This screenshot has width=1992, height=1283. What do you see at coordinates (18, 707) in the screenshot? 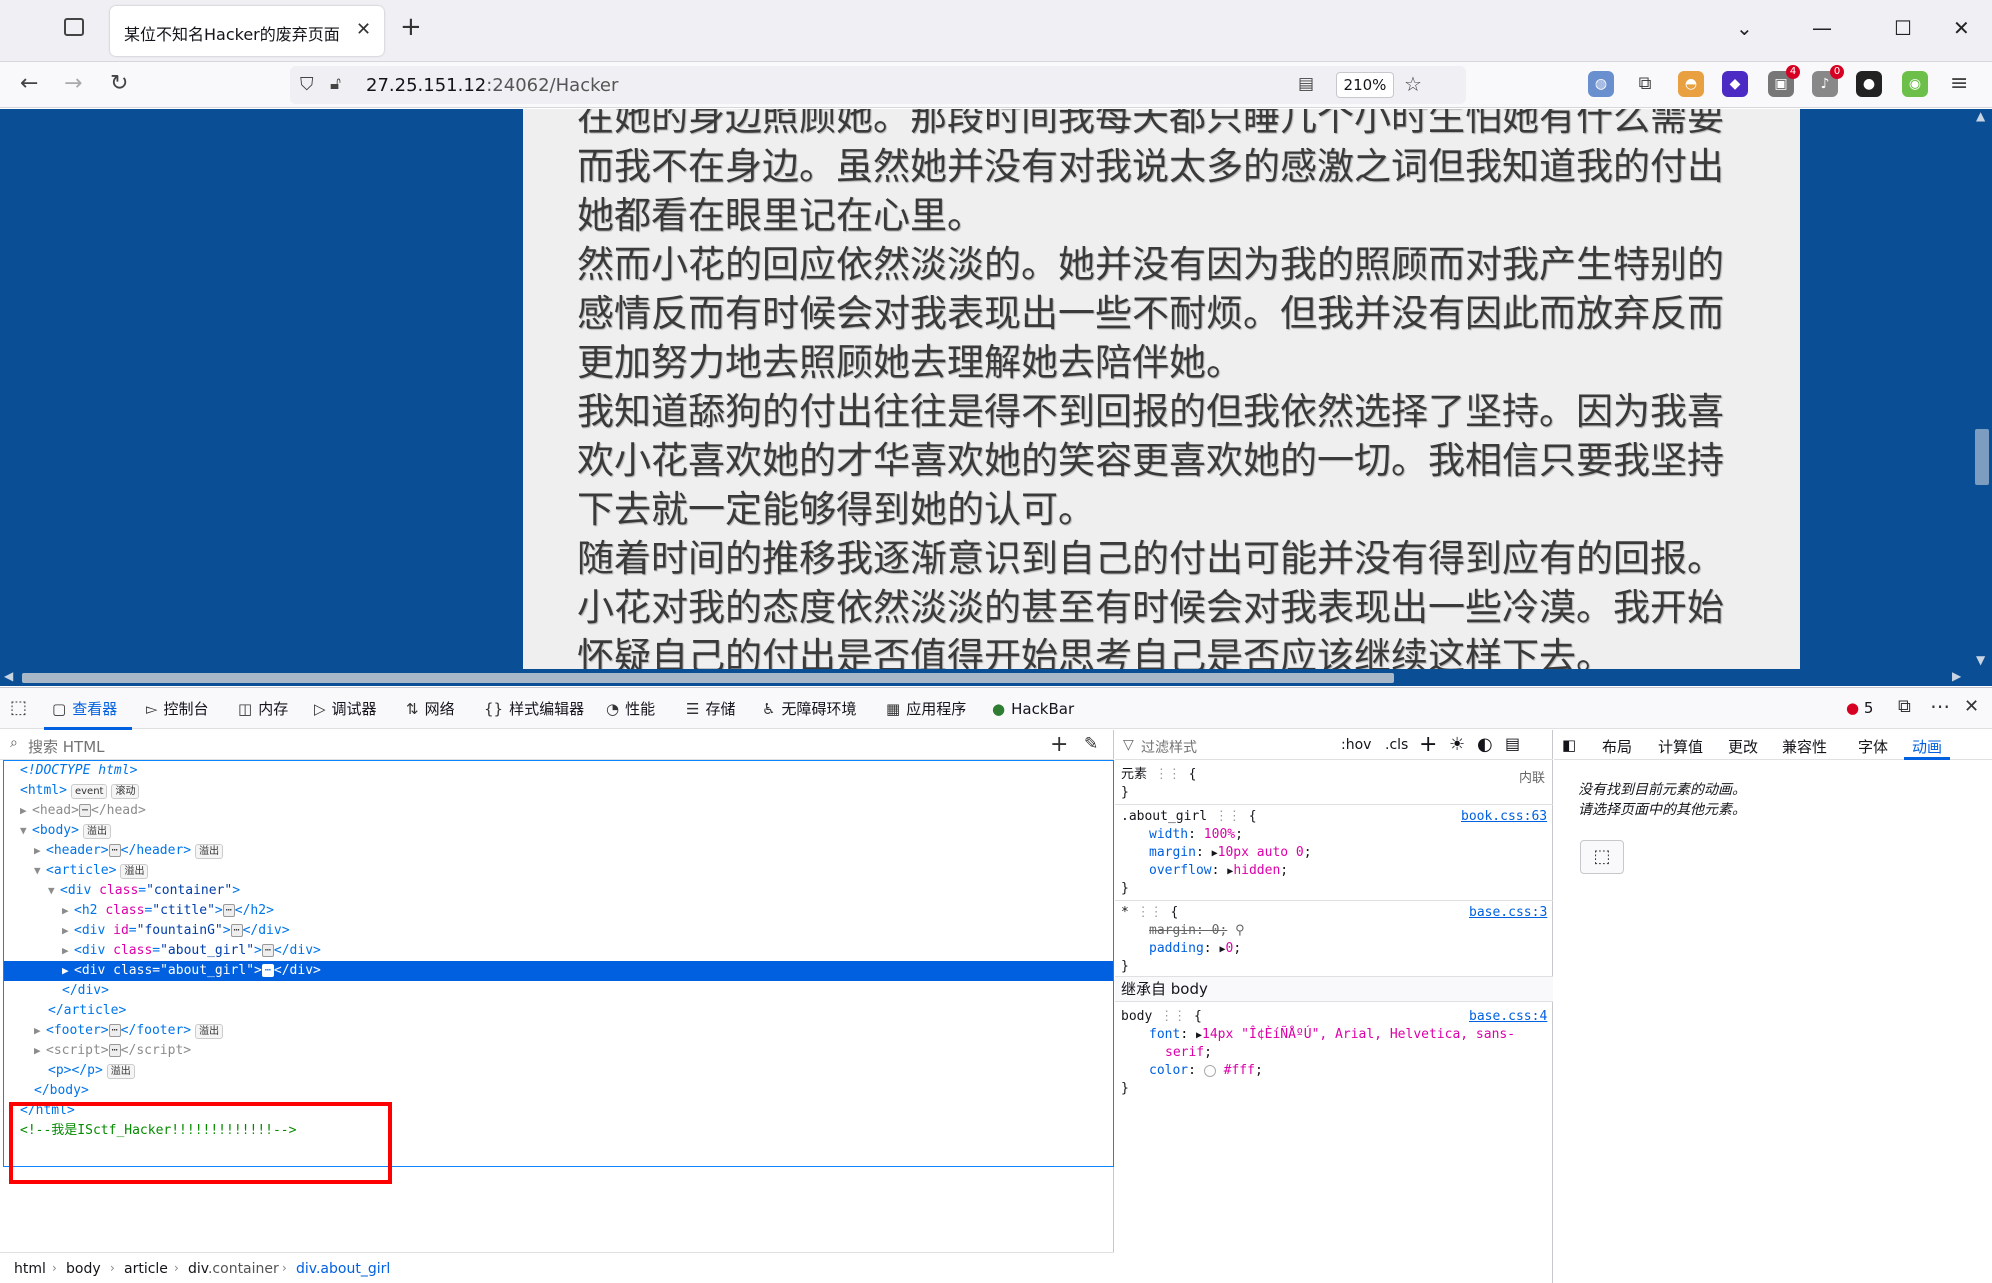
I see `element-picker-icon: ⬚` at bounding box center [18, 707].